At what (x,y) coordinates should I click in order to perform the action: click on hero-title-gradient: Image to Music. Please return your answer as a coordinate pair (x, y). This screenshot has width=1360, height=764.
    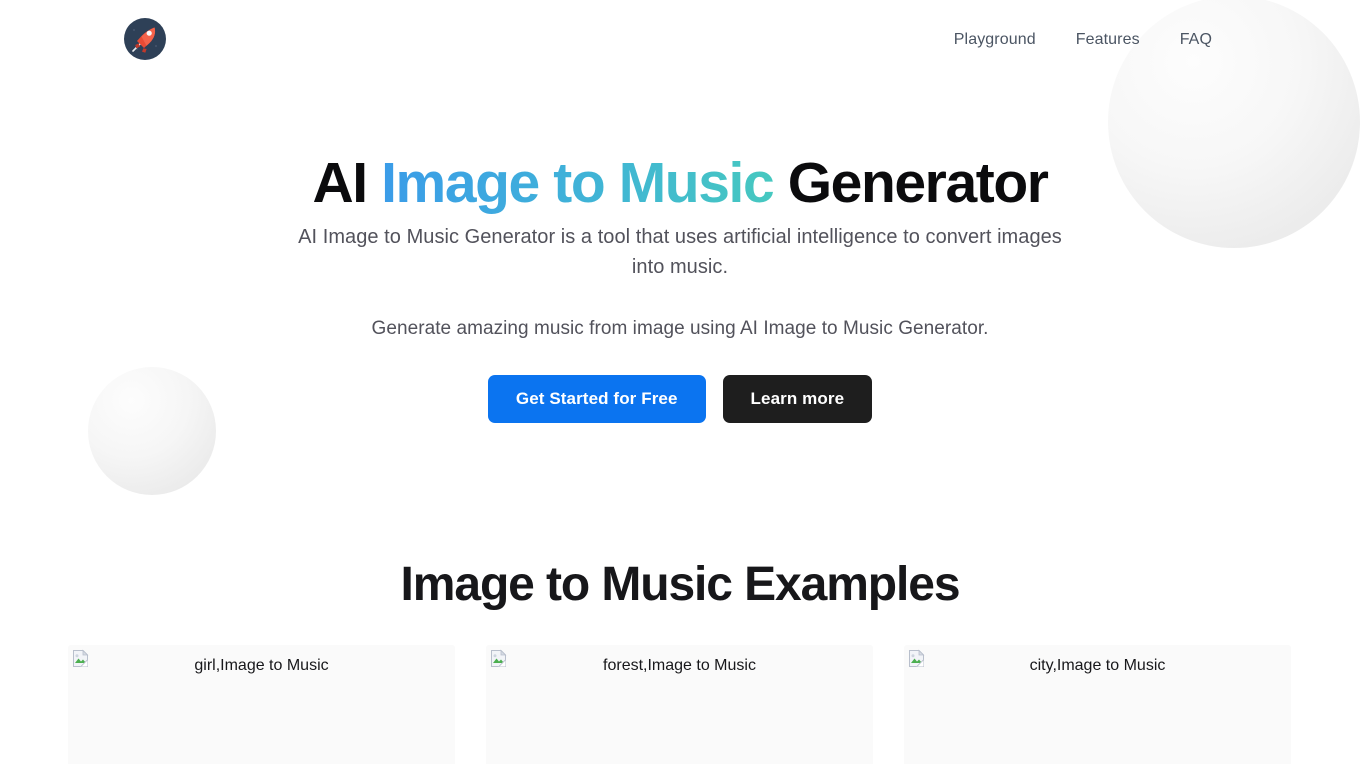
    Looking at the image, I should click on (578, 183).